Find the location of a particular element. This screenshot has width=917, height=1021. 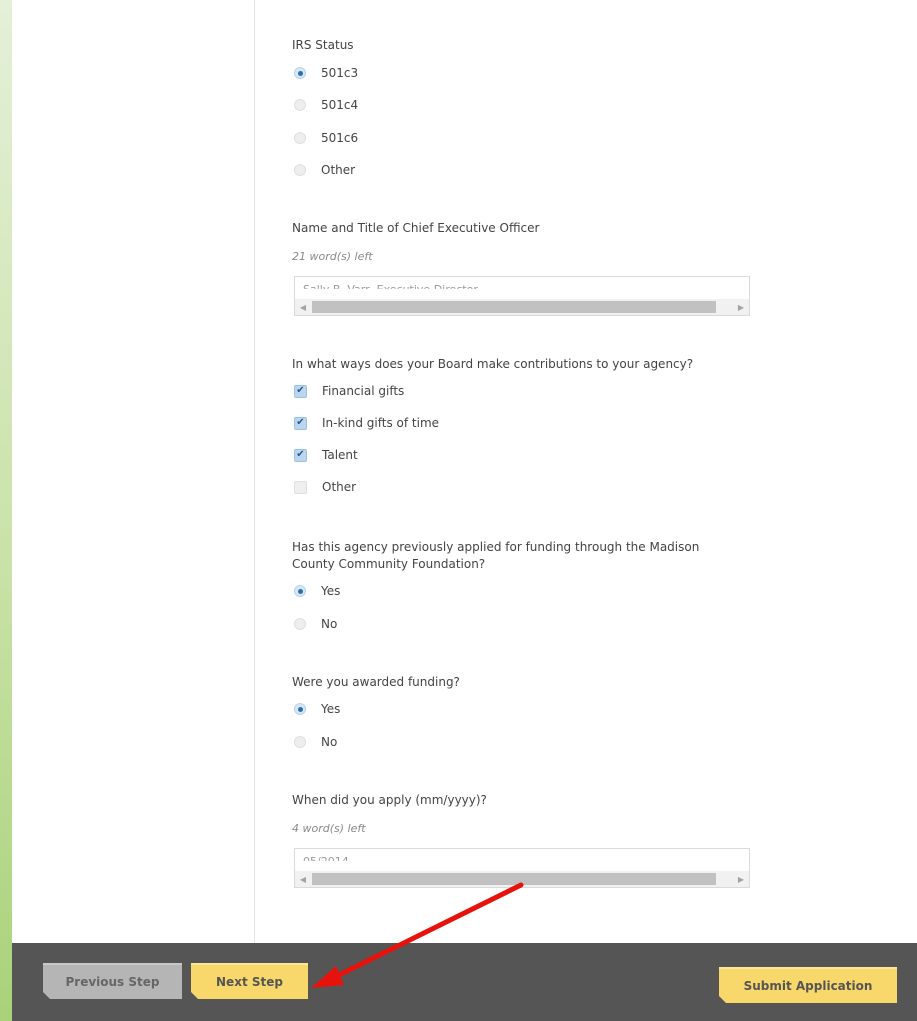

submit-application-button: Submit Application is located at coordinates (808, 985).